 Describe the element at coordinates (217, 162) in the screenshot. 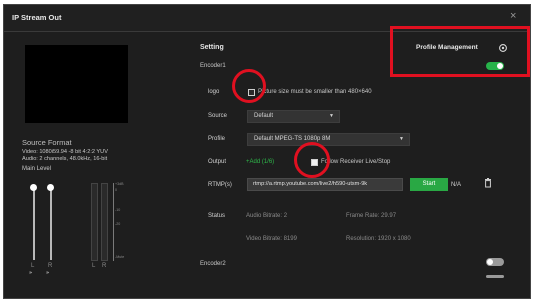

I see `output-label: Output` at that location.